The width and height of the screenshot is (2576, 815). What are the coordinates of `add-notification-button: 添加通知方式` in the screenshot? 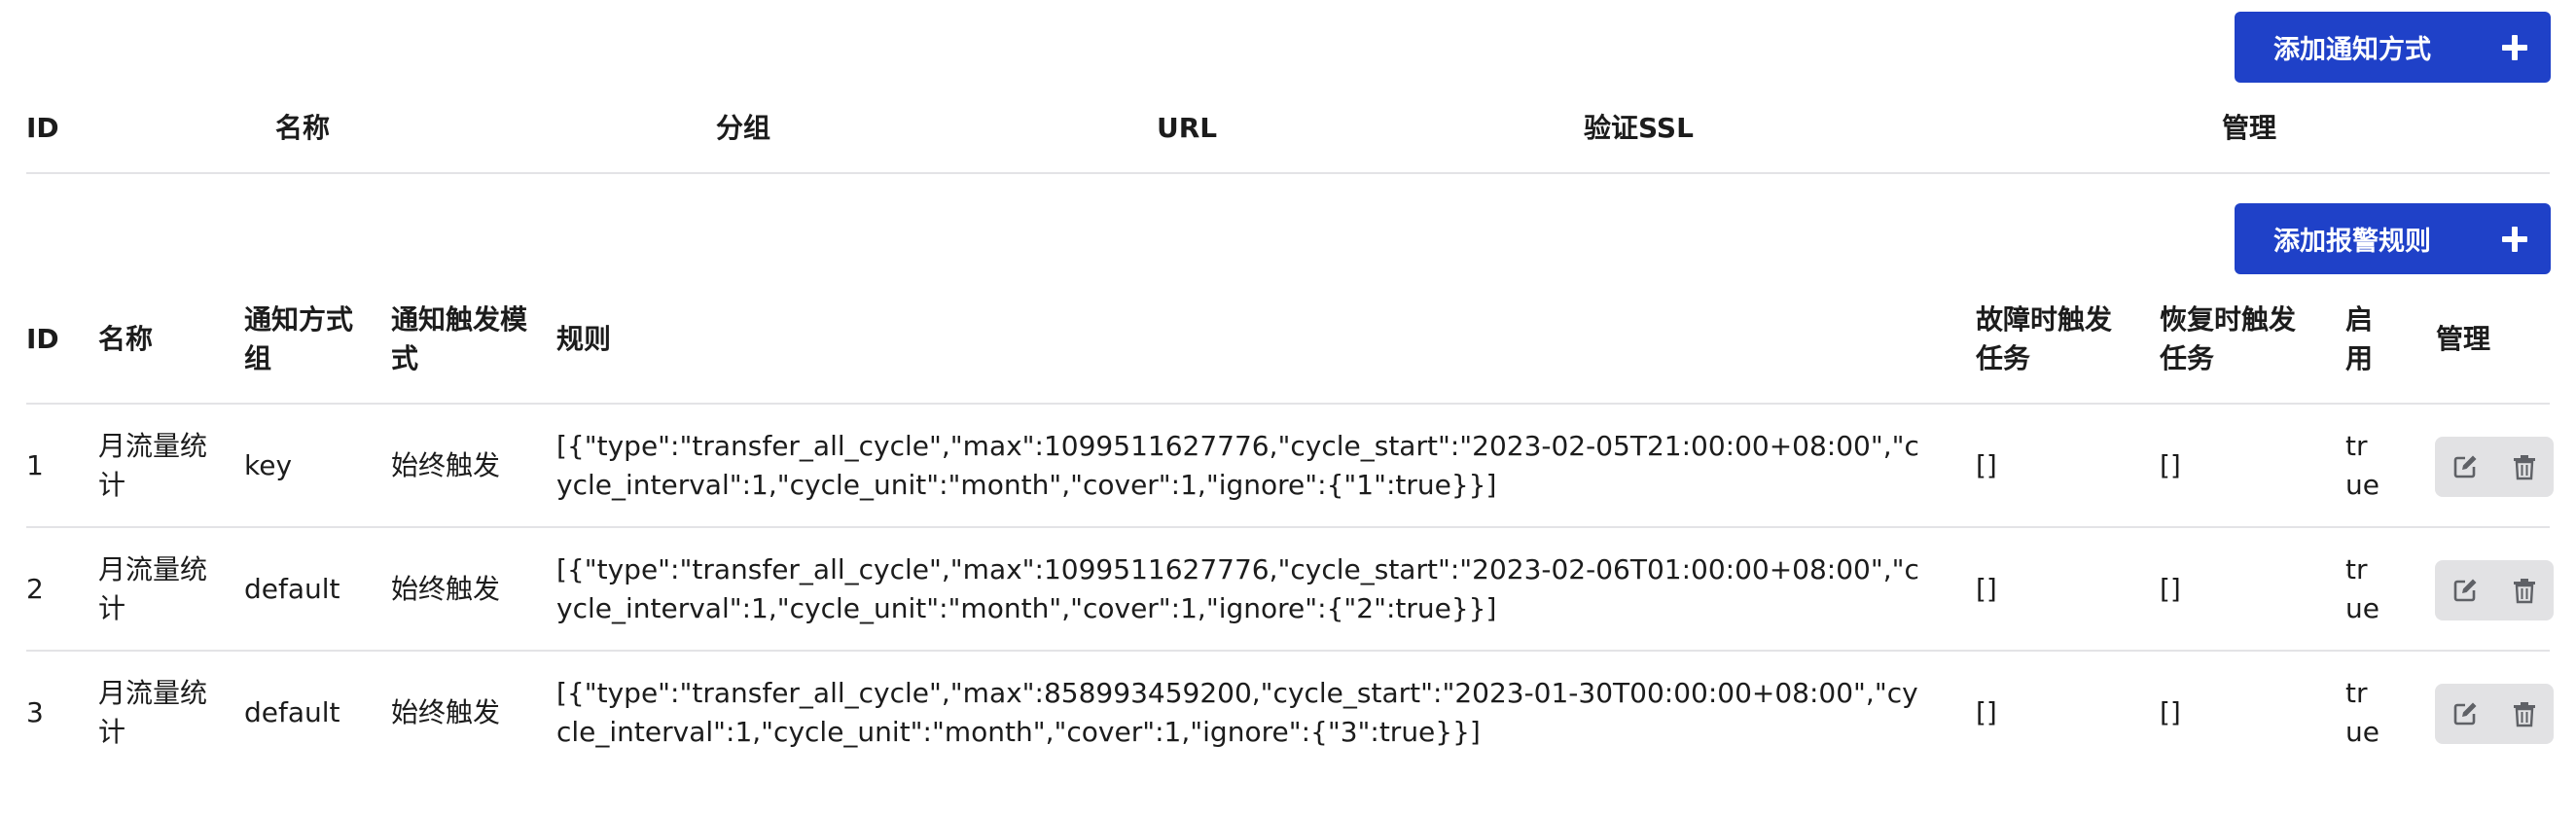 It's located at (2393, 48).